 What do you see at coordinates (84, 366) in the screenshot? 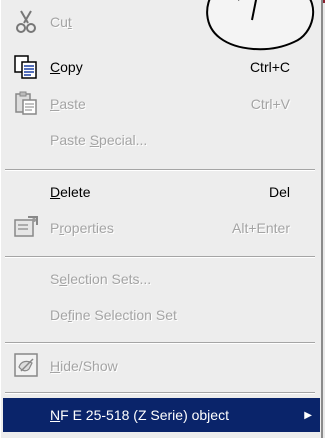
I see `menu-item-label: Hide/Show` at bounding box center [84, 366].